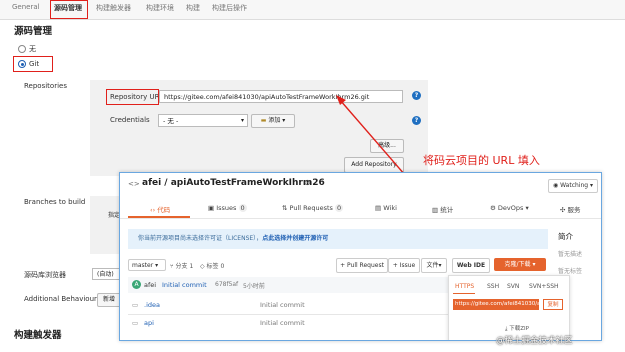 This screenshot has width=625, height=352. What do you see at coordinates (493, 208) in the screenshot?
I see `devops-icon: ⚙` at bounding box center [493, 208].